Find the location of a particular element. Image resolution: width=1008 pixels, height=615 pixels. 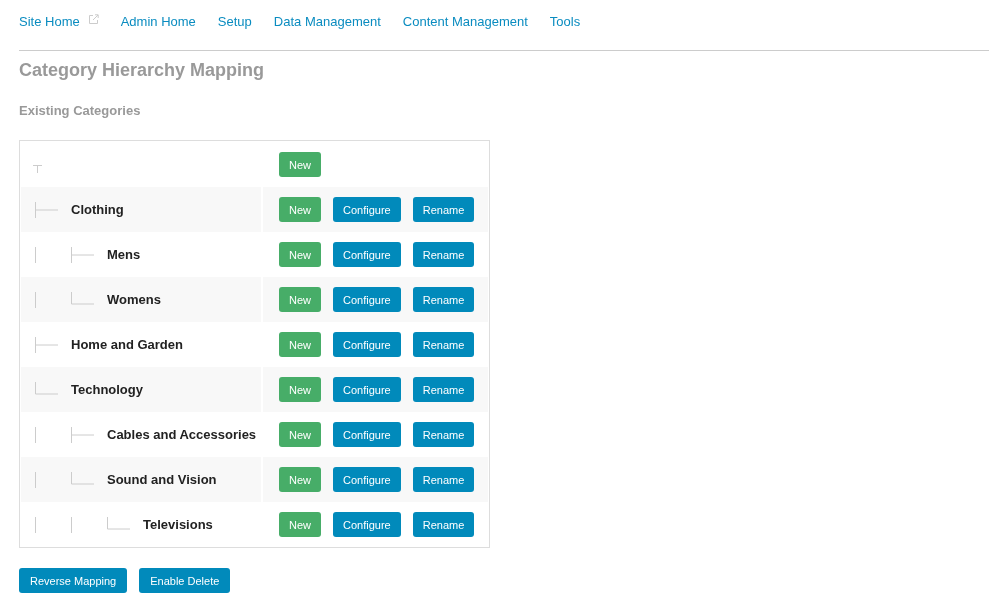

category-name: Mens is located at coordinates (124, 254).